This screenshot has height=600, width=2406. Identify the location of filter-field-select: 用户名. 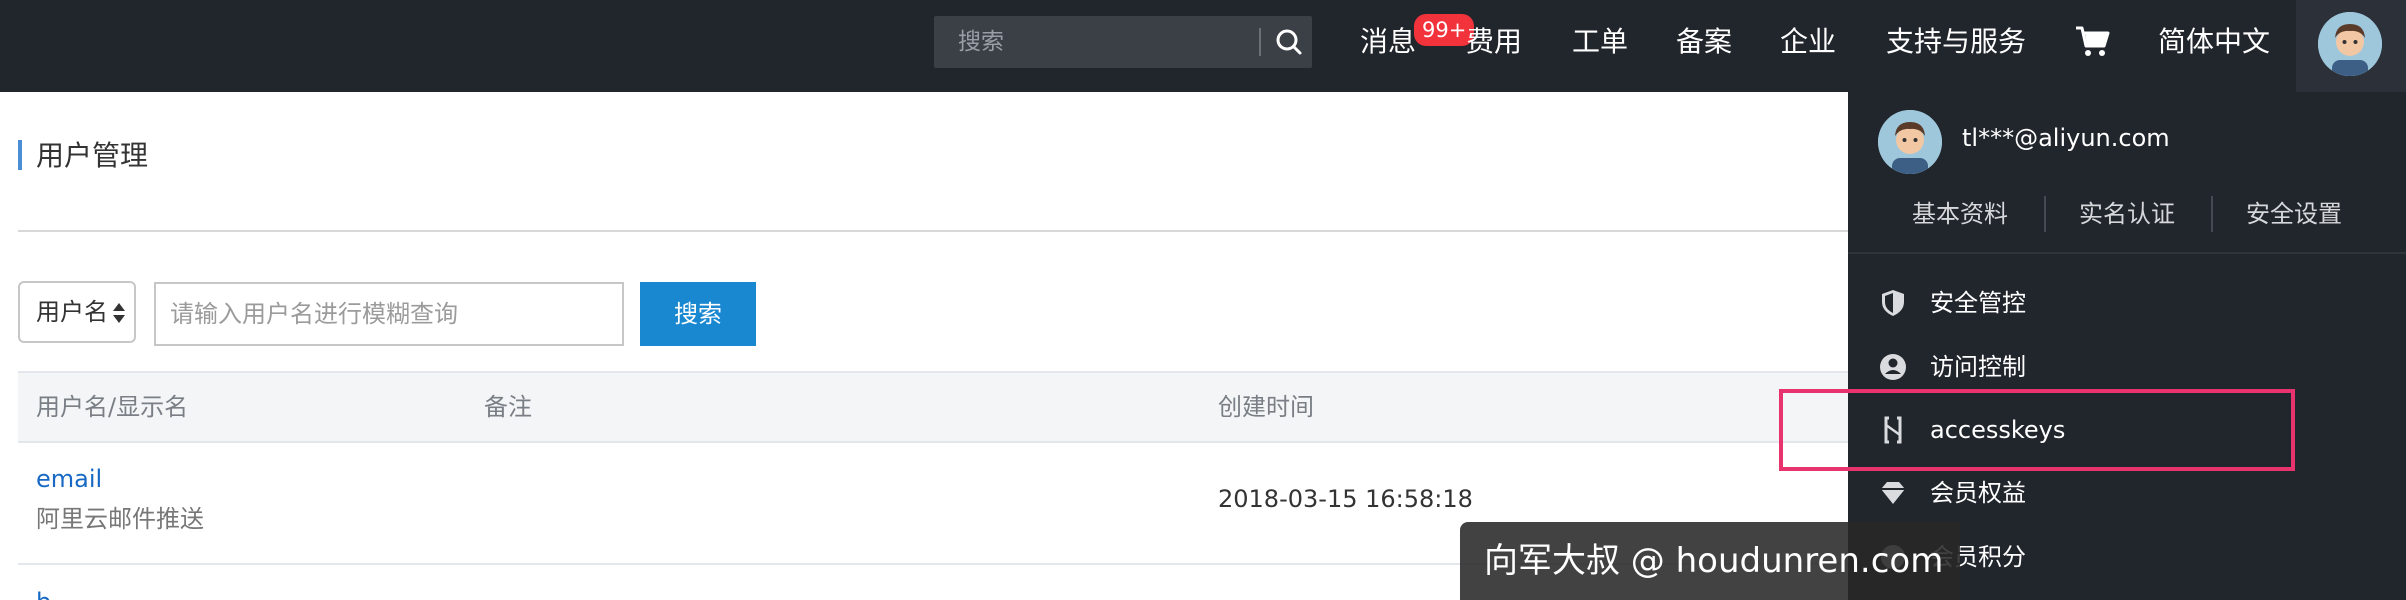
(77, 312).